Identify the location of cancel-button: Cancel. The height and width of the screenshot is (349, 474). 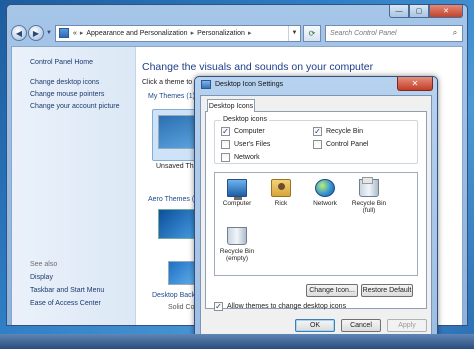
(361, 325).